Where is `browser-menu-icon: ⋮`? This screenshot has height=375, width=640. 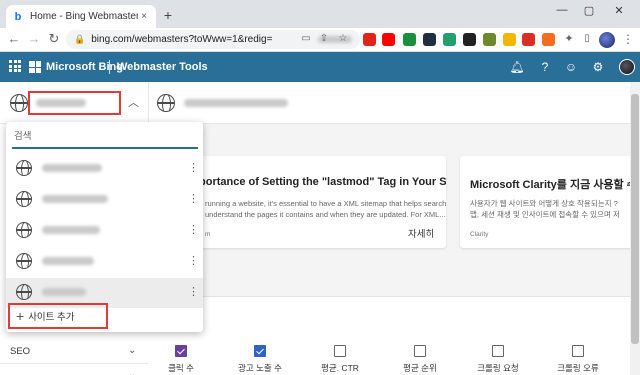
browser-menu-icon: ⋮ is located at coordinates (628, 39).